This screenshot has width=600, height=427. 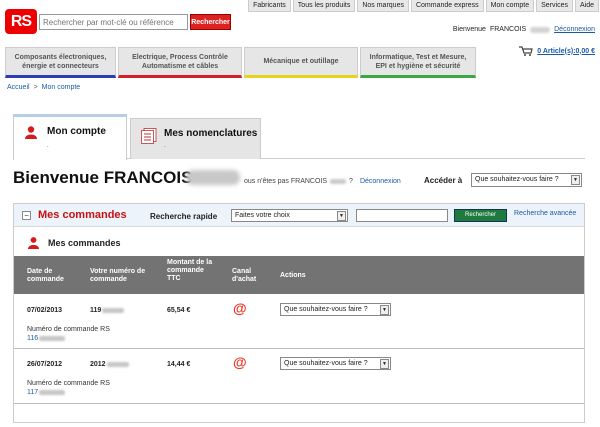 What do you see at coordinates (84, 243) in the screenshot?
I see `orders-subtitle: Mes commandes` at bounding box center [84, 243].